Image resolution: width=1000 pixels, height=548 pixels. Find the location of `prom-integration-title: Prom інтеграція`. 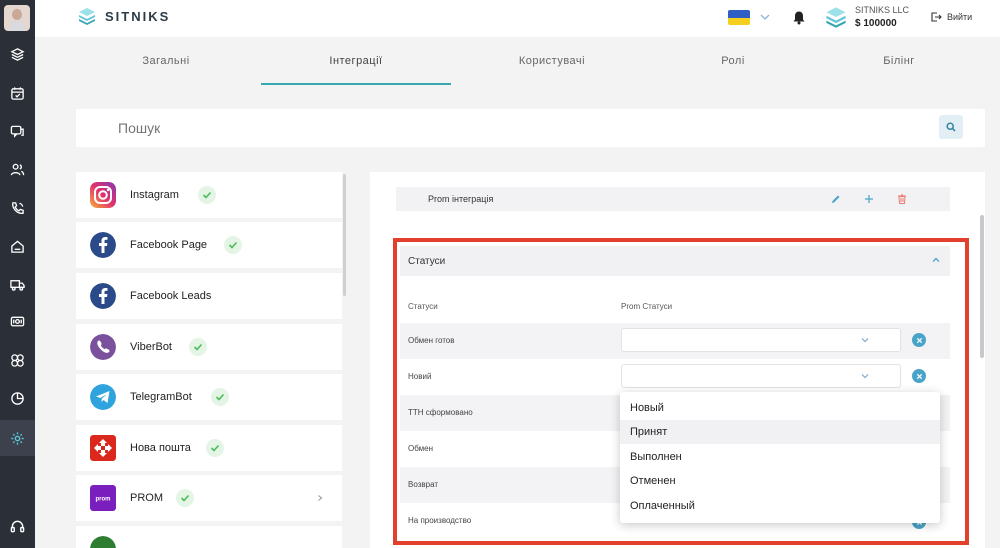

prom-integration-title: Prom інтеграція is located at coordinates (461, 199).